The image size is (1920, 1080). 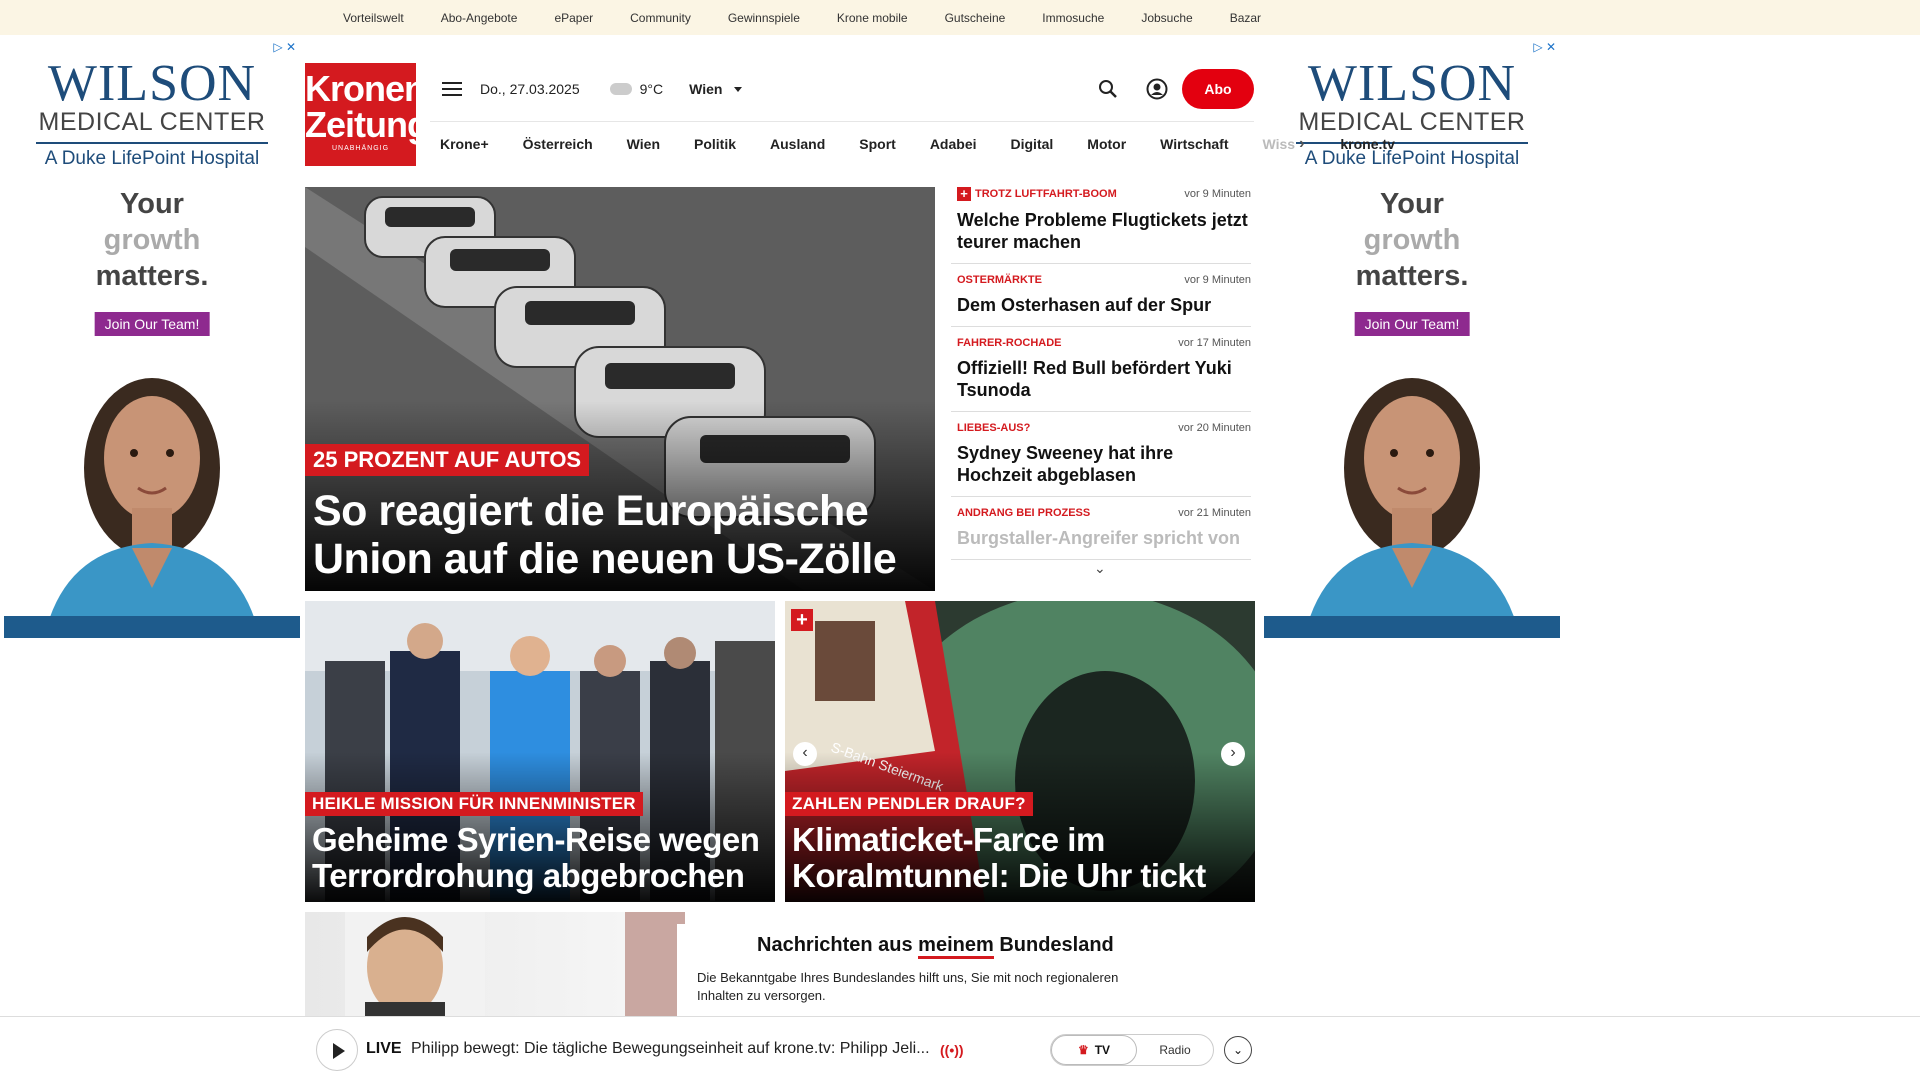 What do you see at coordinates (152, 143) in the screenshot?
I see `ad-divider` at bounding box center [152, 143].